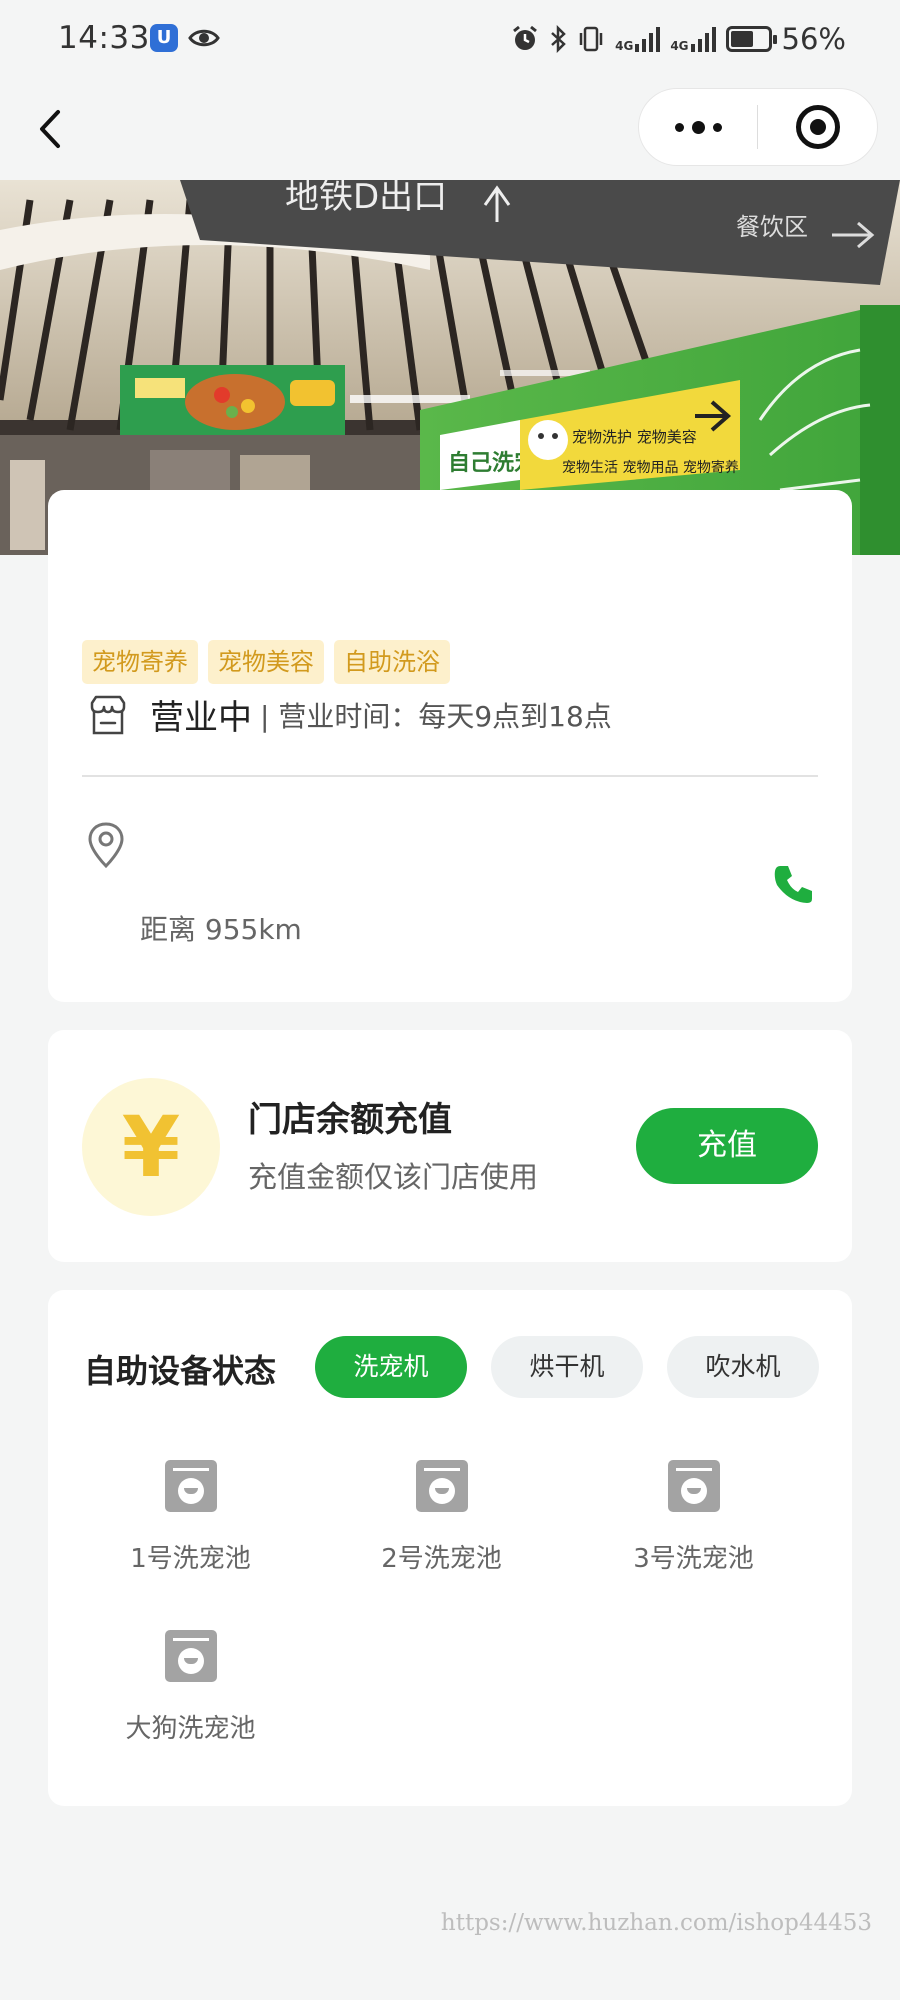 The width and height of the screenshot is (900, 2000). What do you see at coordinates (450, 39) in the screenshot?
I see `status-bar: 14:33 U 4G 4G 56%` at bounding box center [450, 39].